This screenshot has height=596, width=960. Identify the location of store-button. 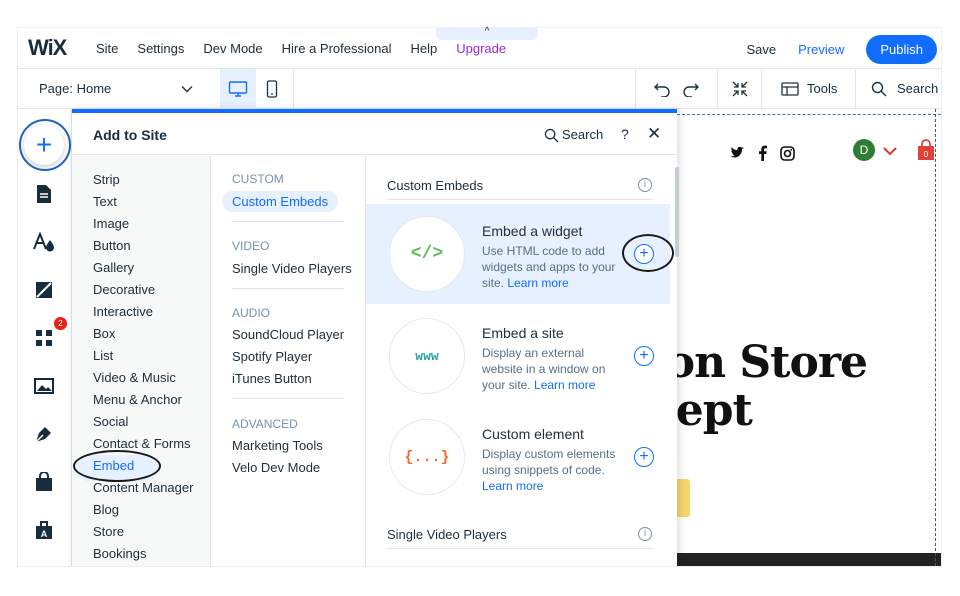
(44, 482).